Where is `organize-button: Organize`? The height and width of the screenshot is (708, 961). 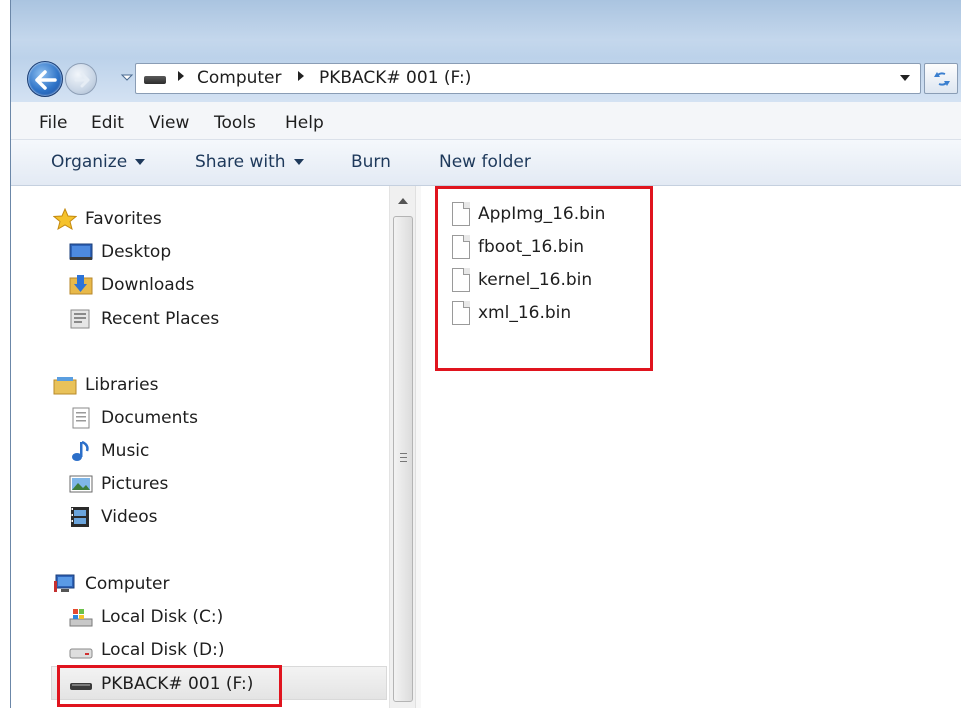 organize-button: Organize is located at coordinates (98, 162).